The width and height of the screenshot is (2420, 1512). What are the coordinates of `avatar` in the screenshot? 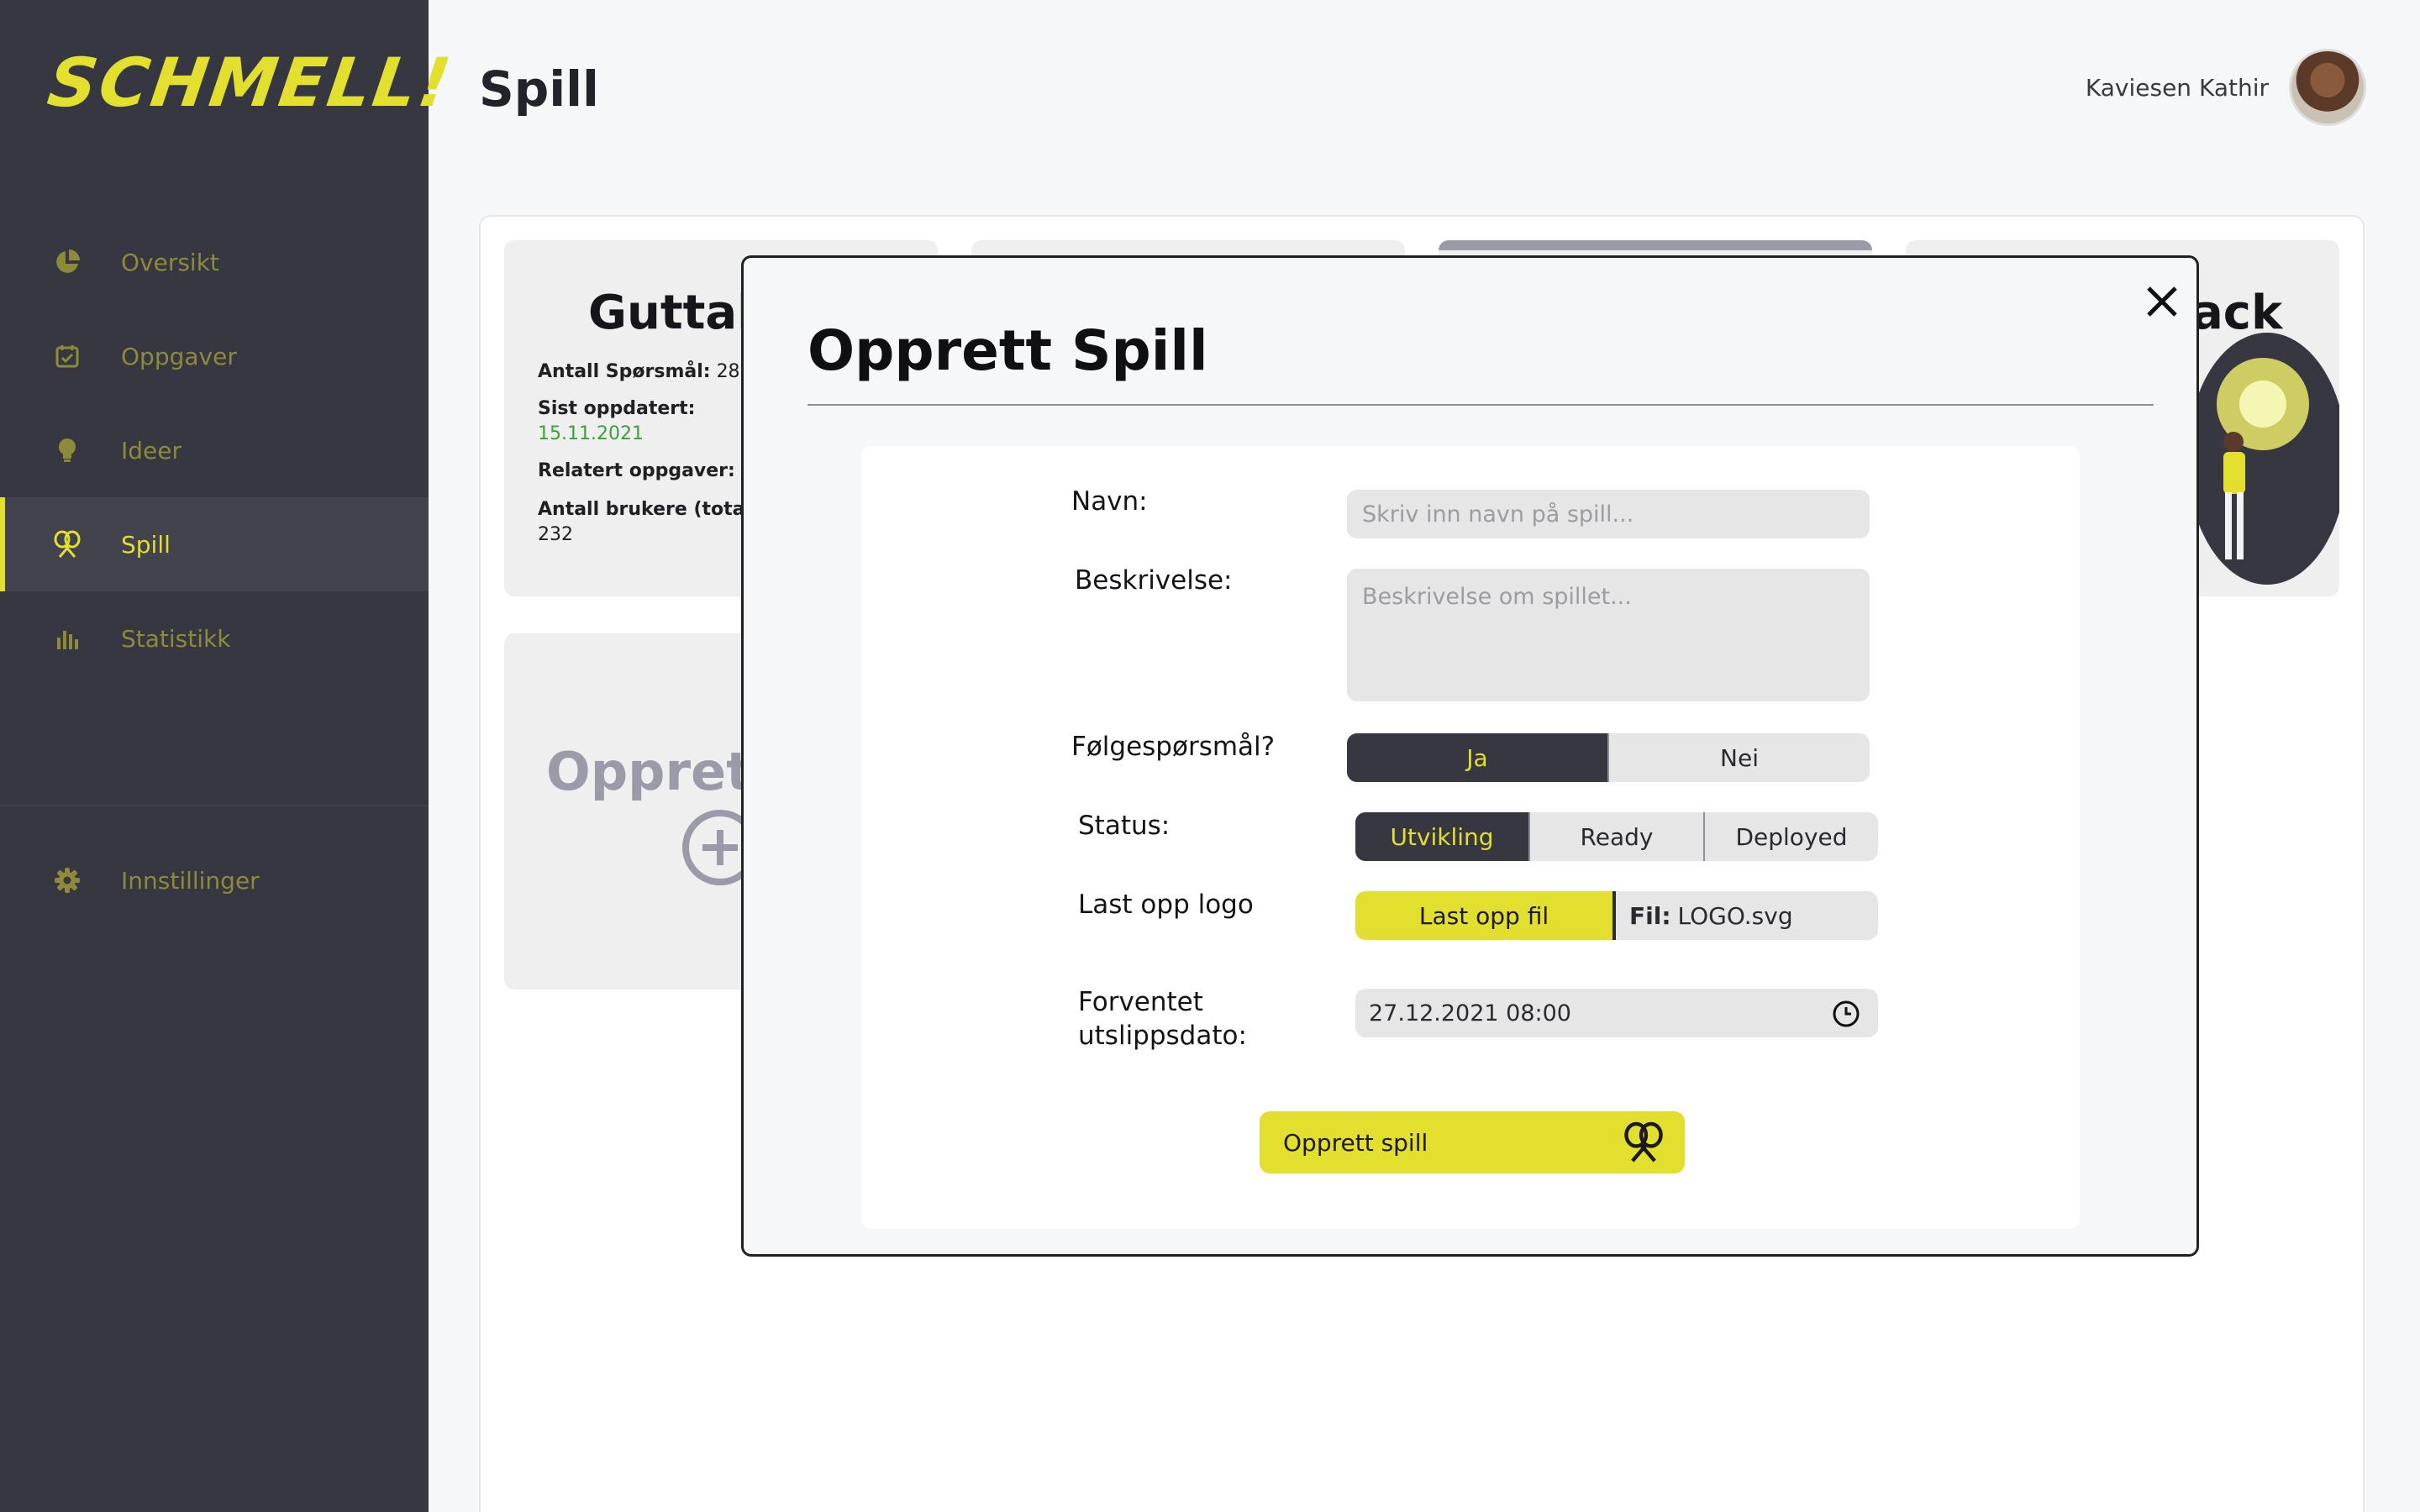 It's located at (2328, 87).